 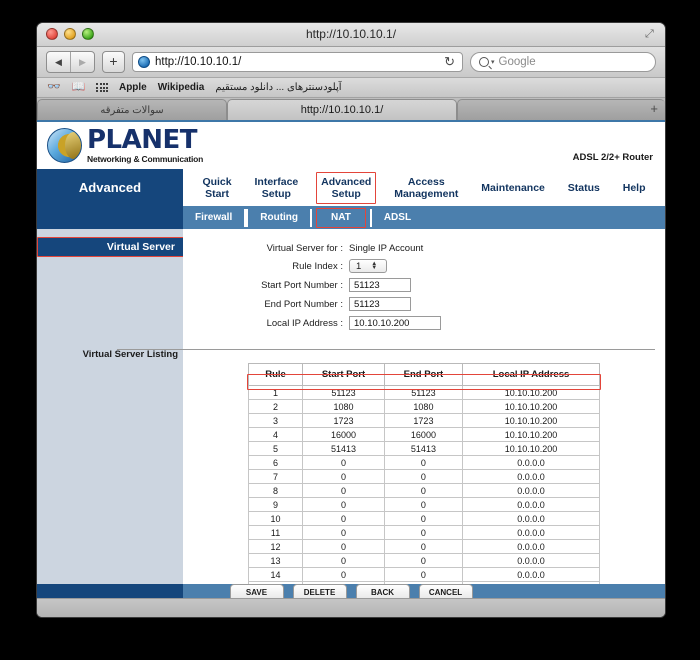 What do you see at coordinates (54, 87) in the screenshot?
I see `reading-list-icon: 👓` at bounding box center [54, 87].